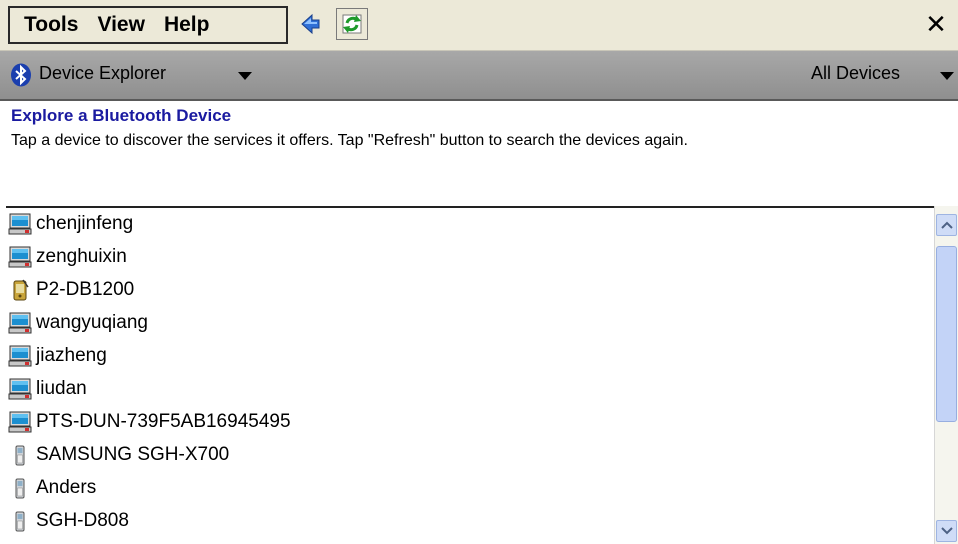  Describe the element at coordinates (102, 73) in the screenshot. I see `device-explorer-title: Device Explorer` at that location.